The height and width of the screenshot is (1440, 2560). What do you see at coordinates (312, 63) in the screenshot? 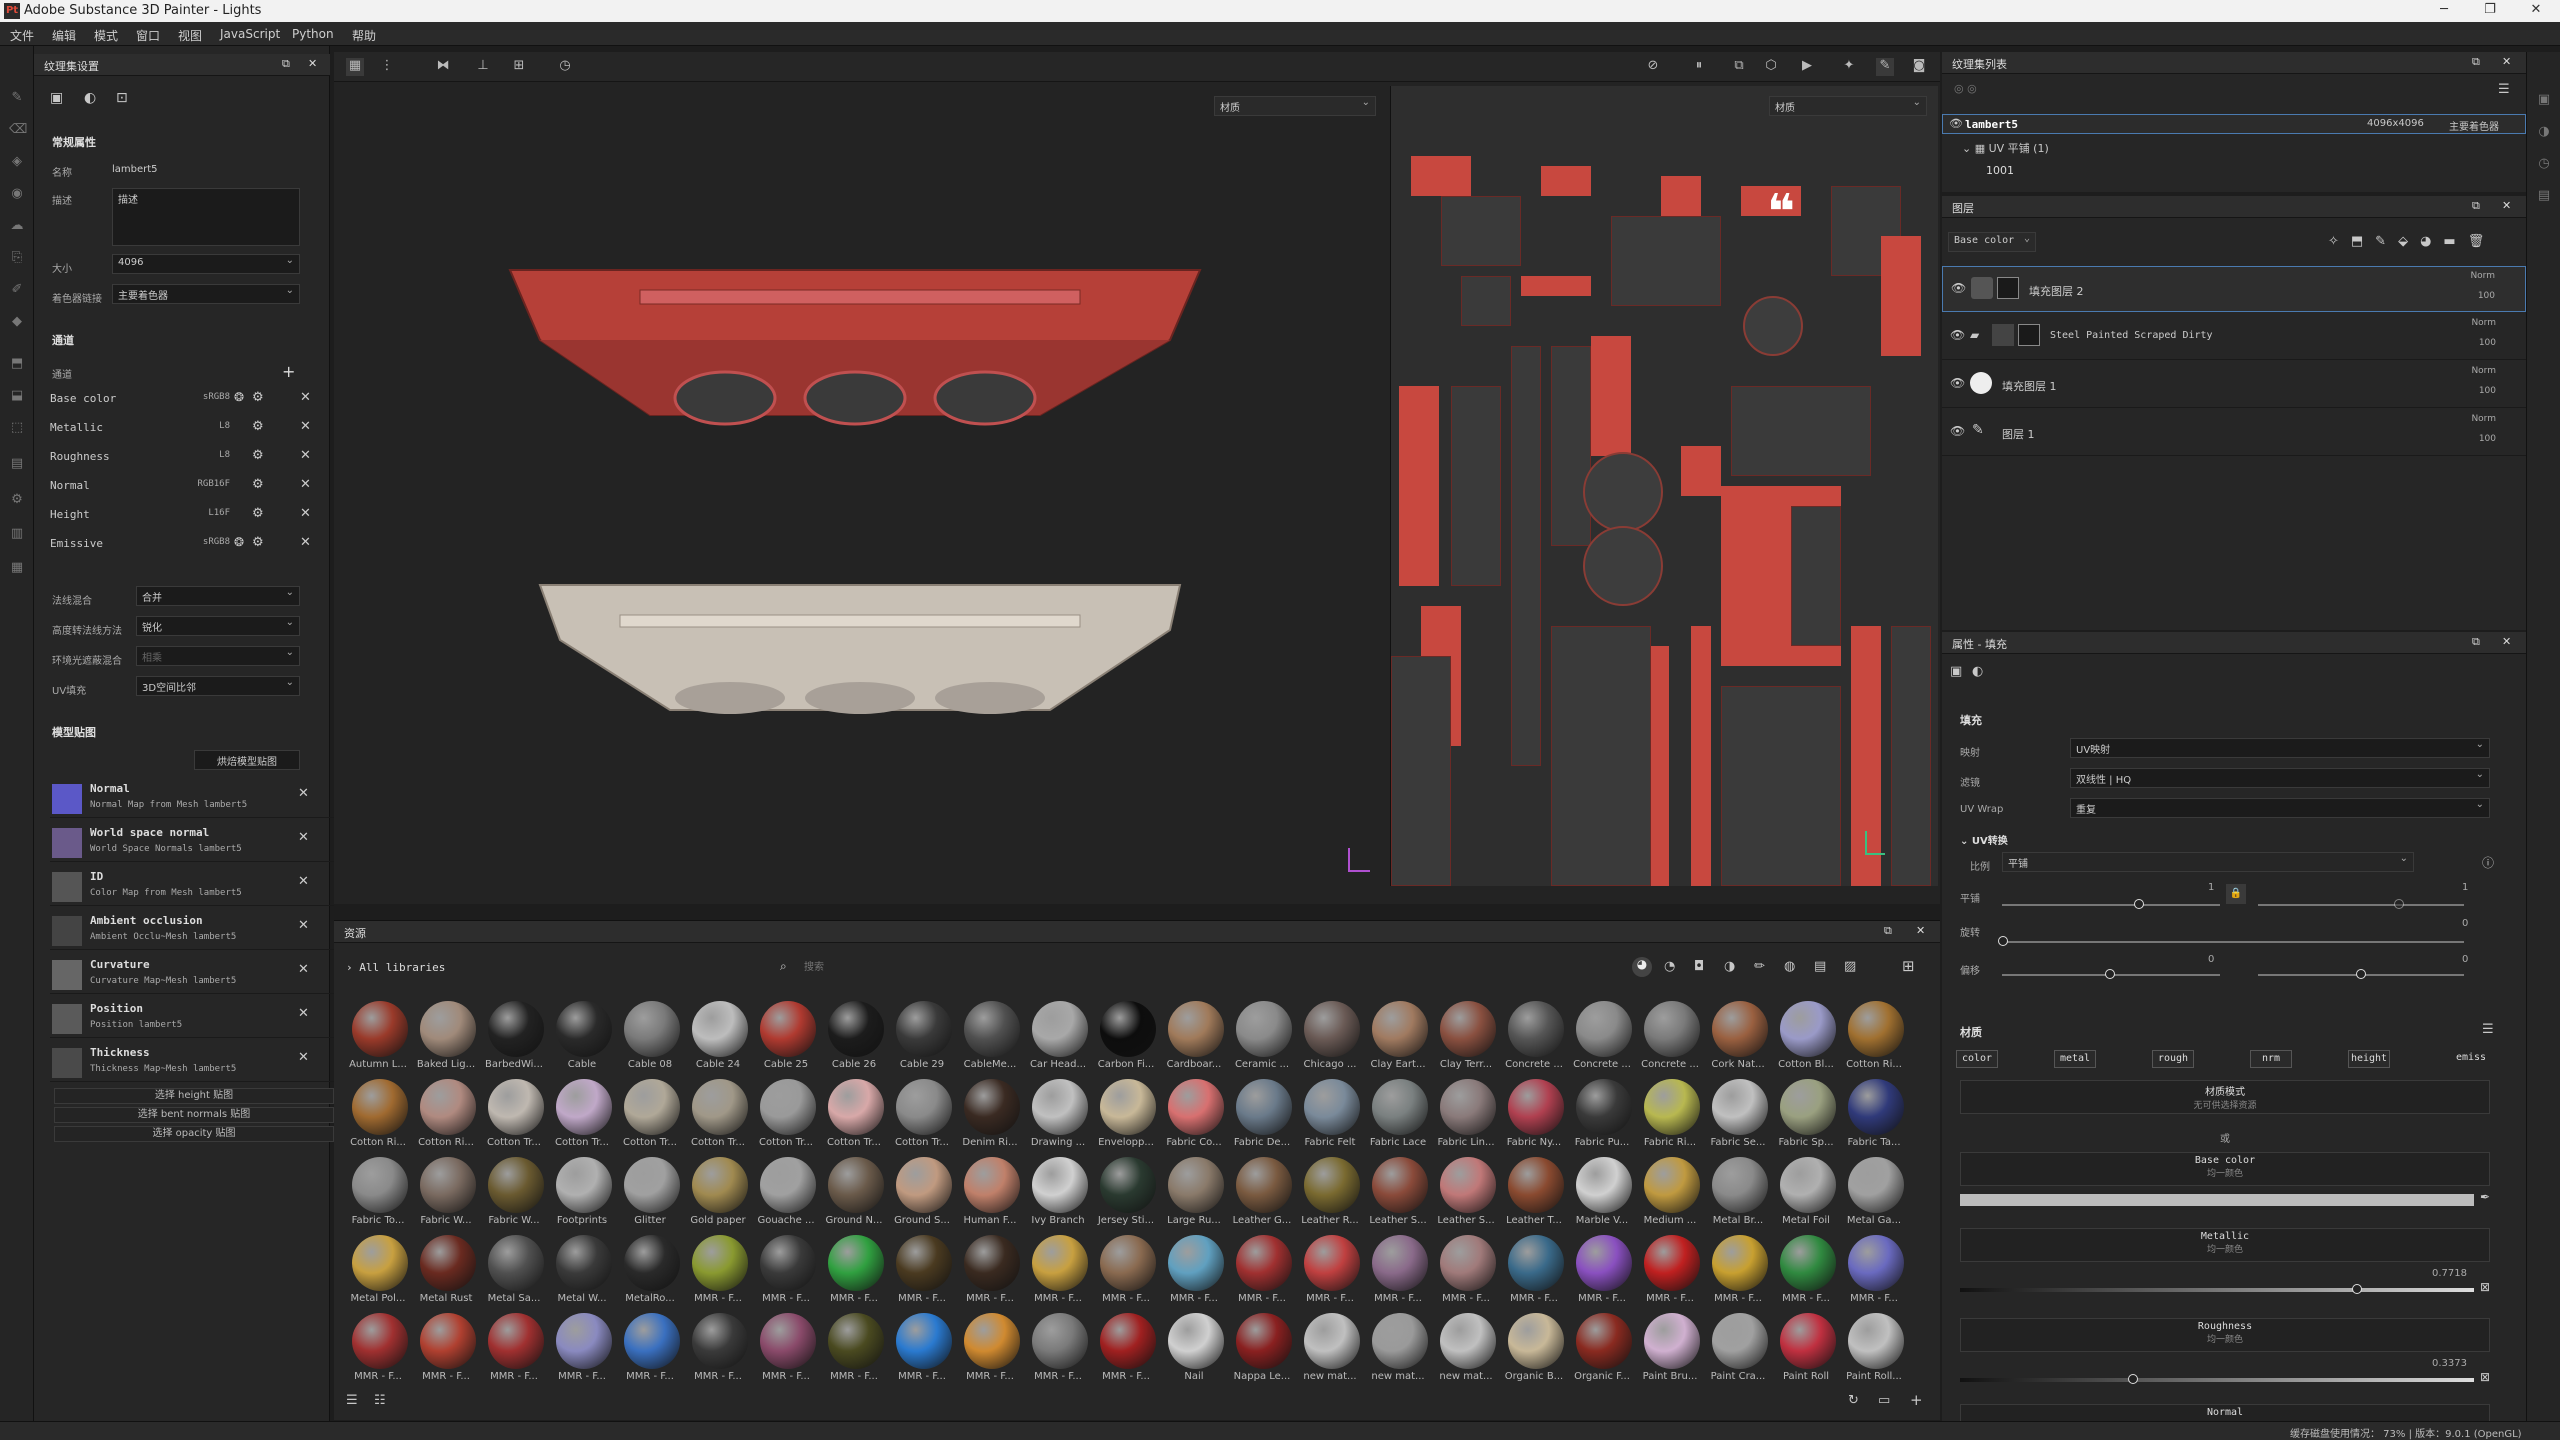
I see `close-icon: ✕` at bounding box center [312, 63].